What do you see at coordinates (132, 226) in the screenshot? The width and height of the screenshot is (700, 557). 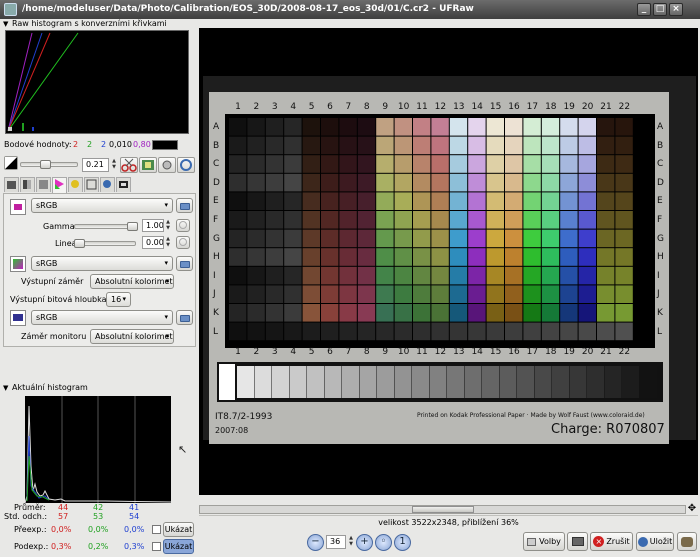 I see `gamma-slider-handle` at bounding box center [132, 226].